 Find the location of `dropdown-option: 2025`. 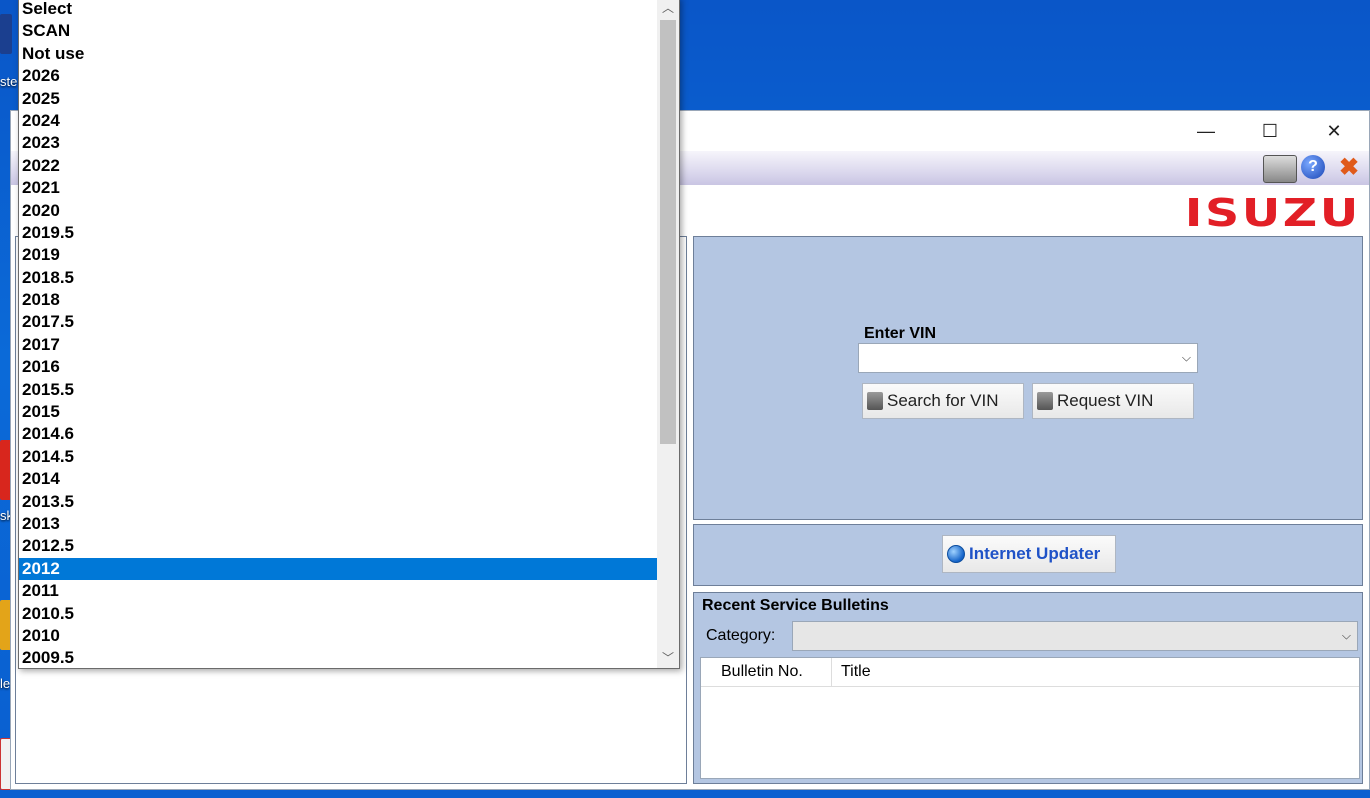

dropdown-option: 2025 is located at coordinates (338, 99).